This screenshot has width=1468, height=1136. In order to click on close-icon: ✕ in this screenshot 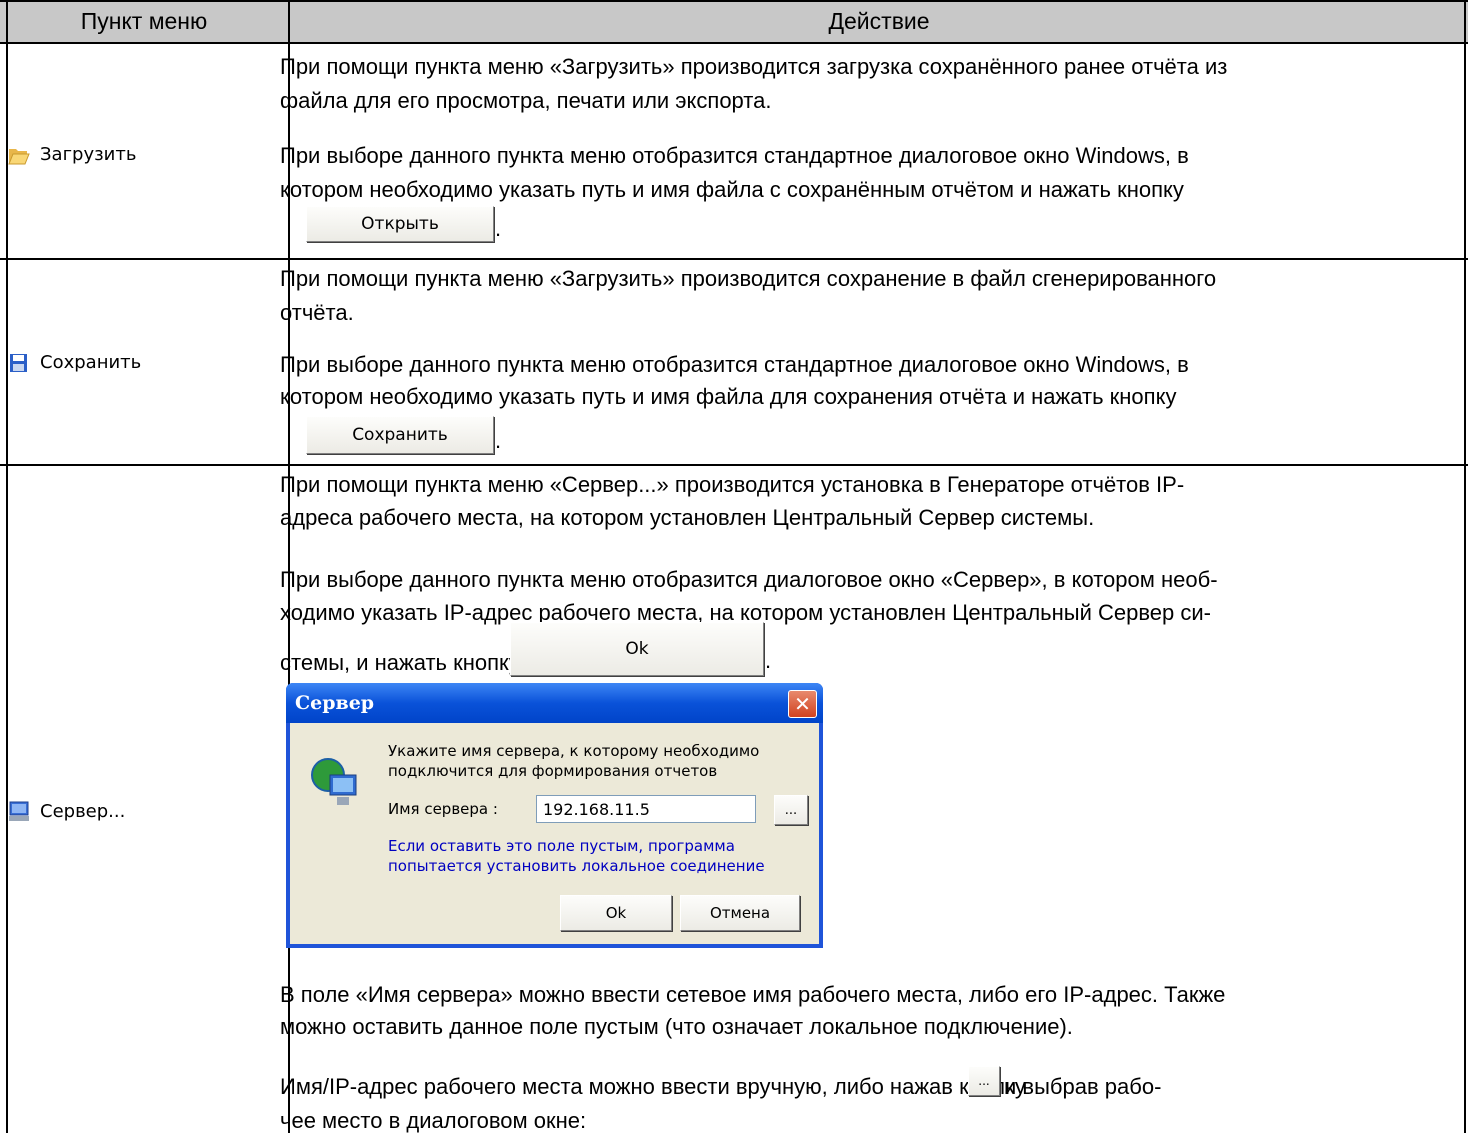, I will do `click(802, 704)`.